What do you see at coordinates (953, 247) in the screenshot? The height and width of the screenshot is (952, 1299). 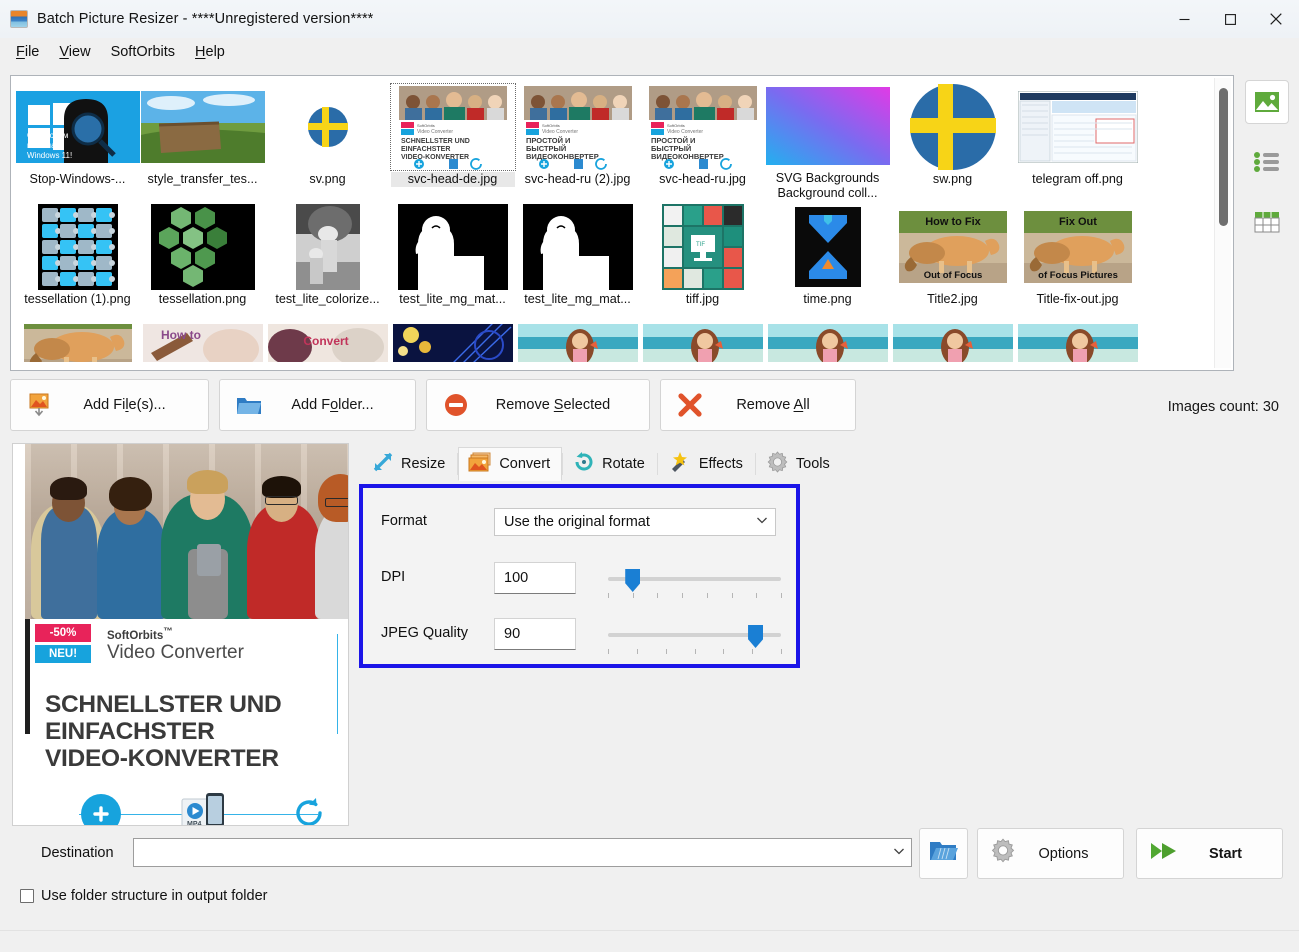 I see `thumbnail-image: How to Fix Out of Focus` at bounding box center [953, 247].